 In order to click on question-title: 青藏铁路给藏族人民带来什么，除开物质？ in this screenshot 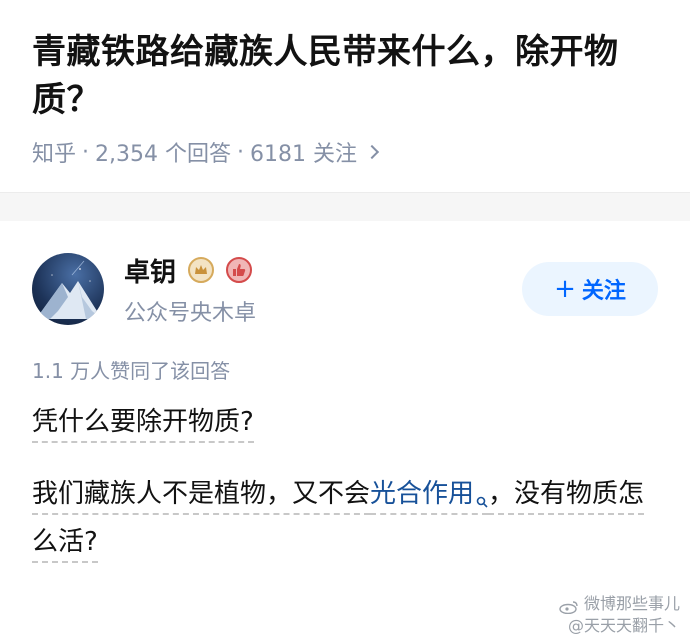, I will do `click(345, 76)`.